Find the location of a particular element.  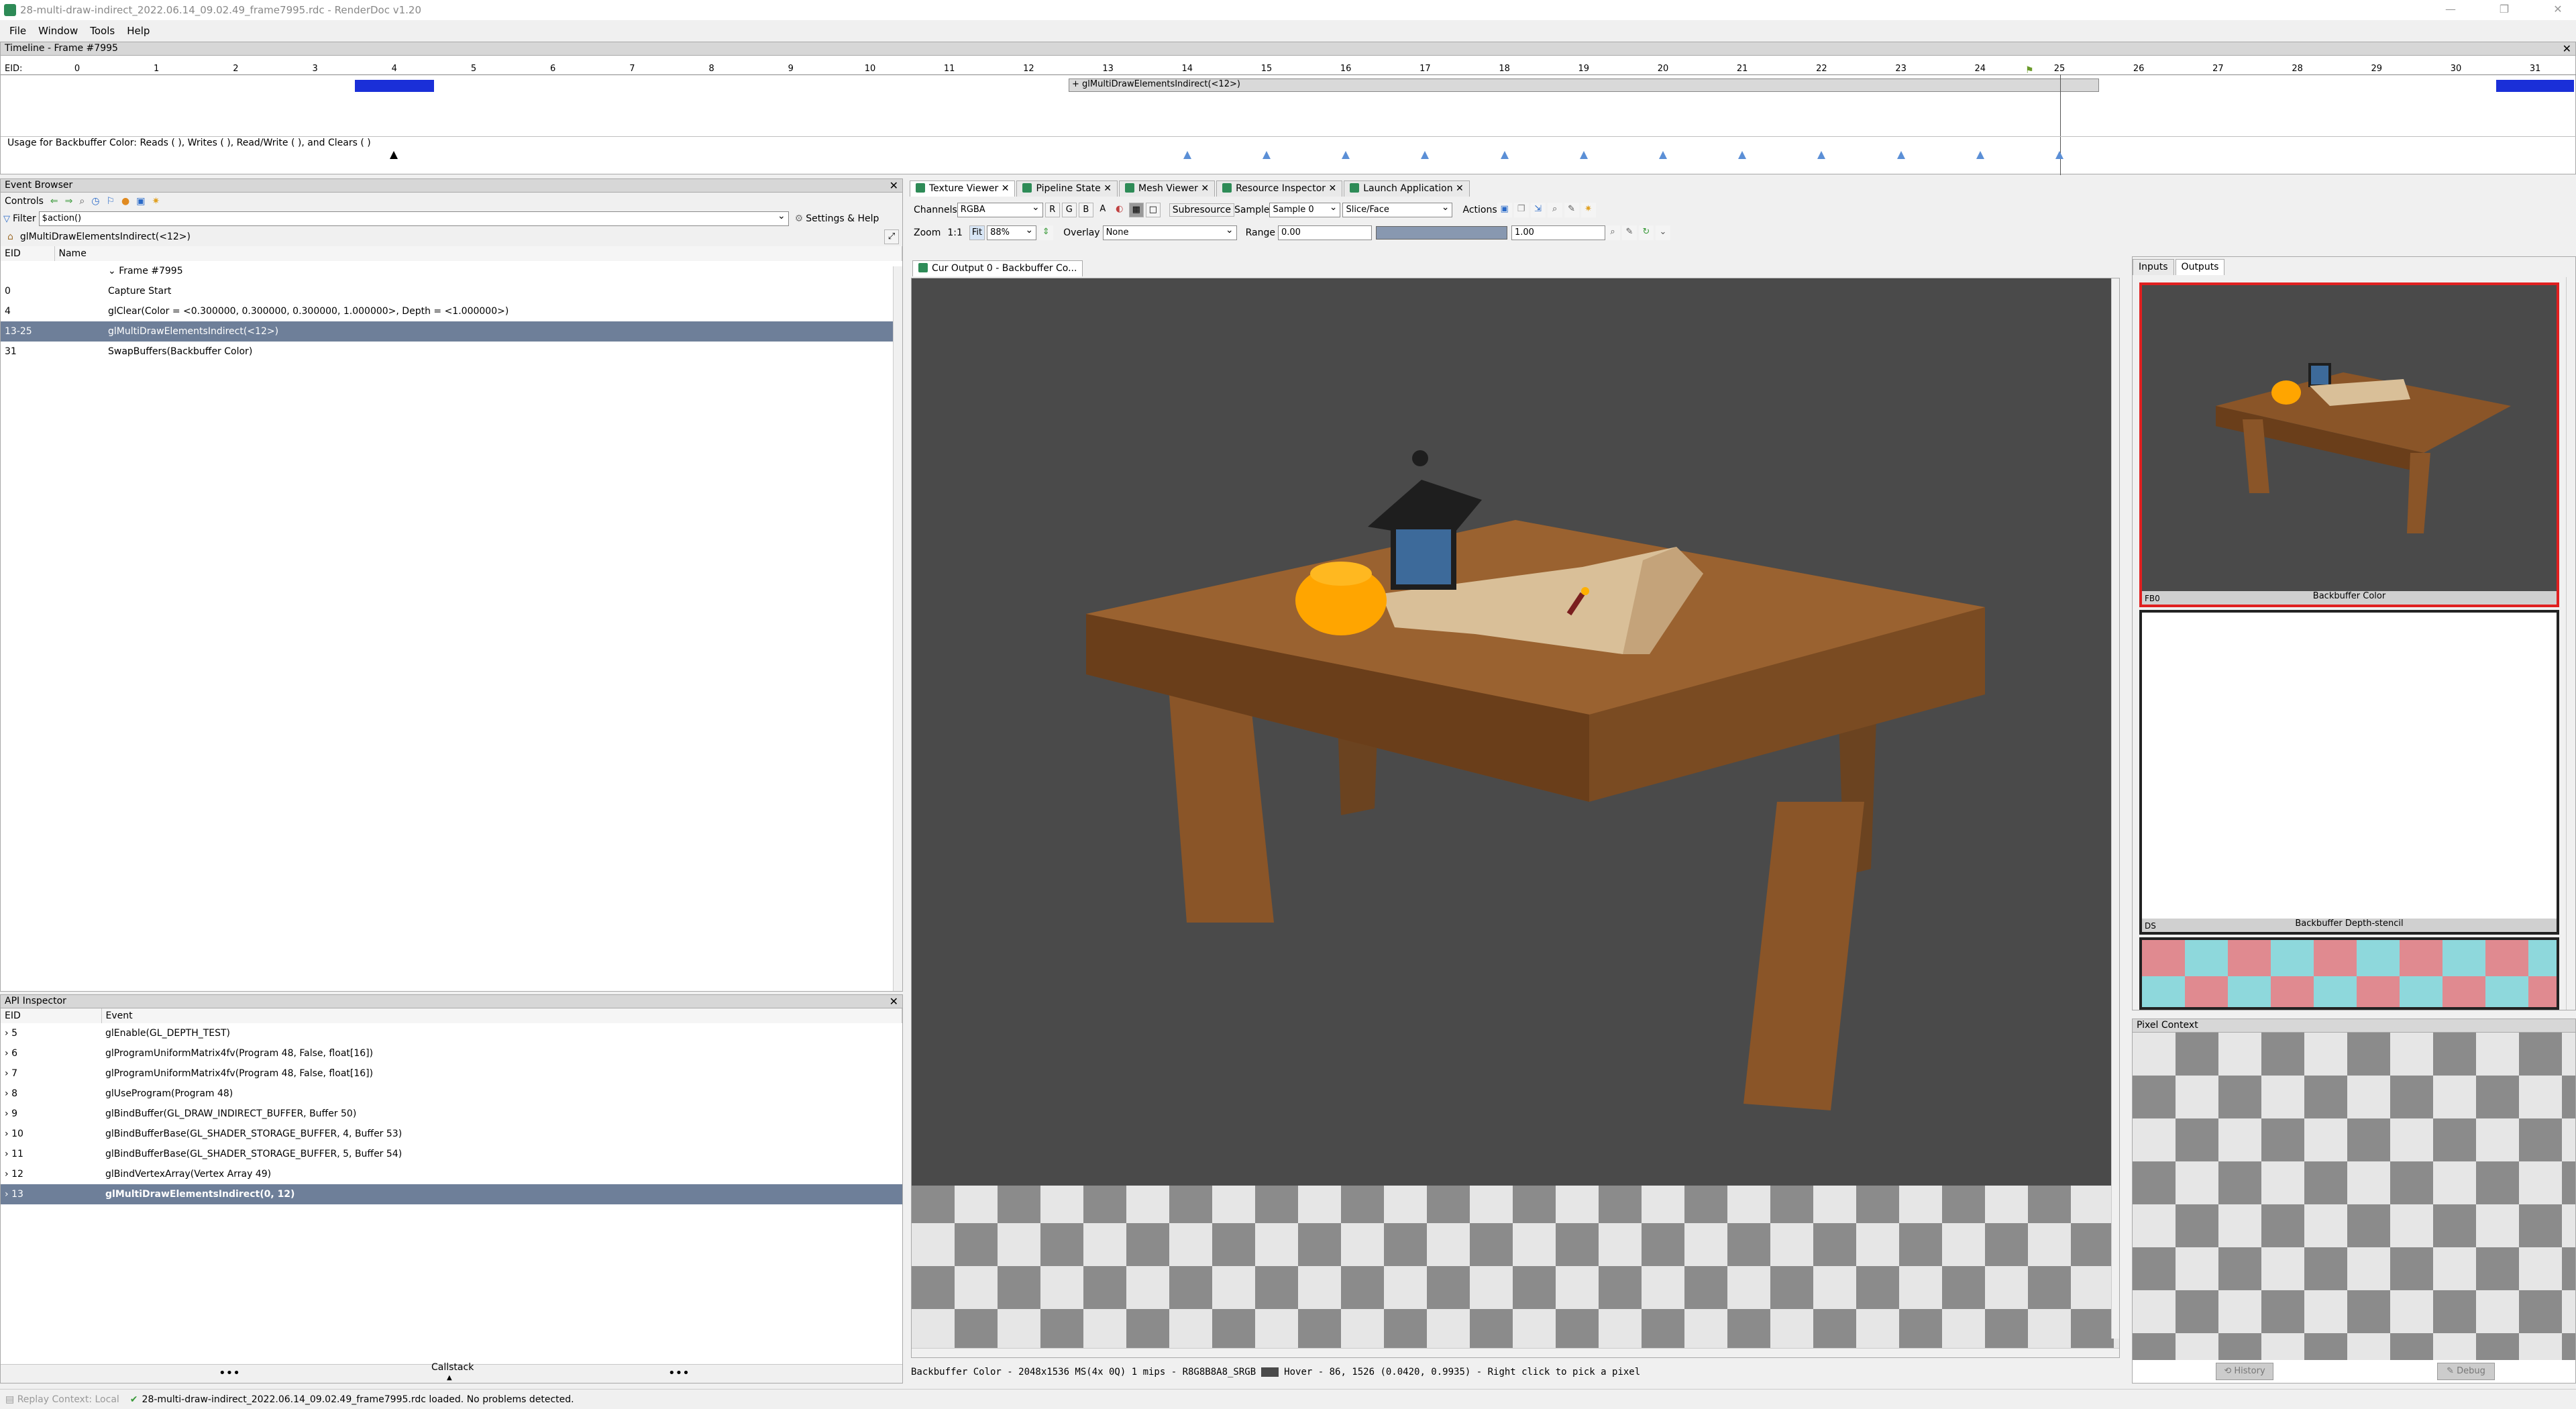

pin-button: ⤢ is located at coordinates (891, 236).